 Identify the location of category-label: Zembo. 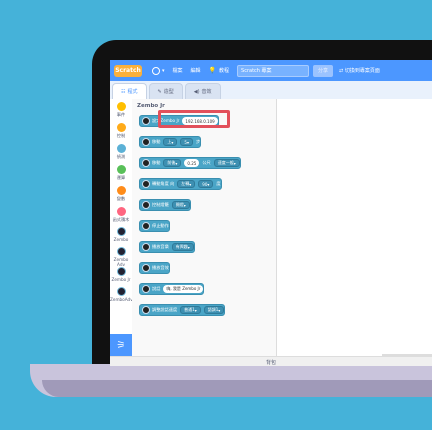
(121, 239).